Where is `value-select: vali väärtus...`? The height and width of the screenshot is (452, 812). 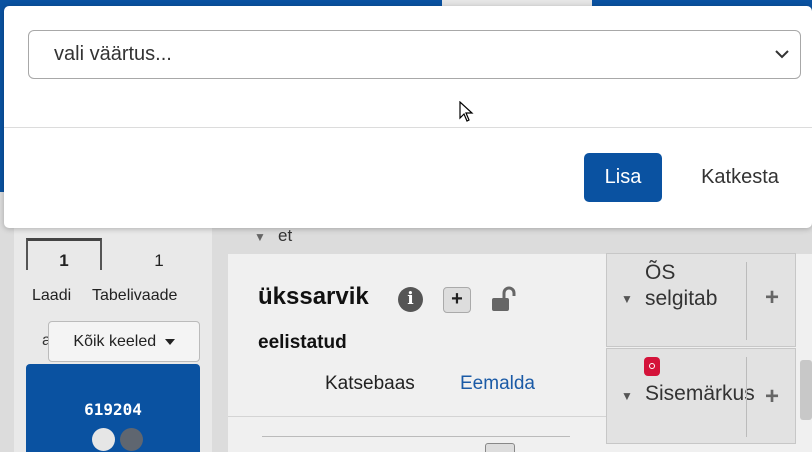 value-select: vali väärtus... is located at coordinates (414, 54).